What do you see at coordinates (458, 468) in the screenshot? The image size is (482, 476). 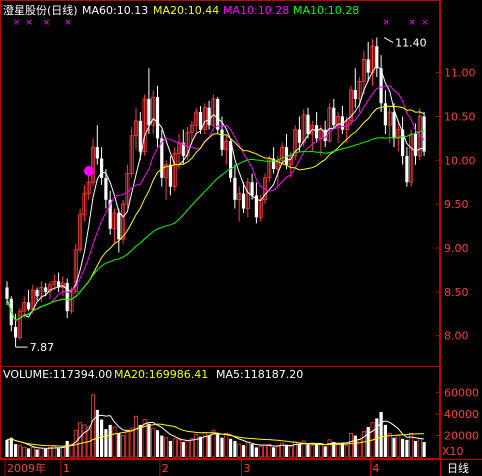 I see `period-label: 日线` at bounding box center [458, 468].